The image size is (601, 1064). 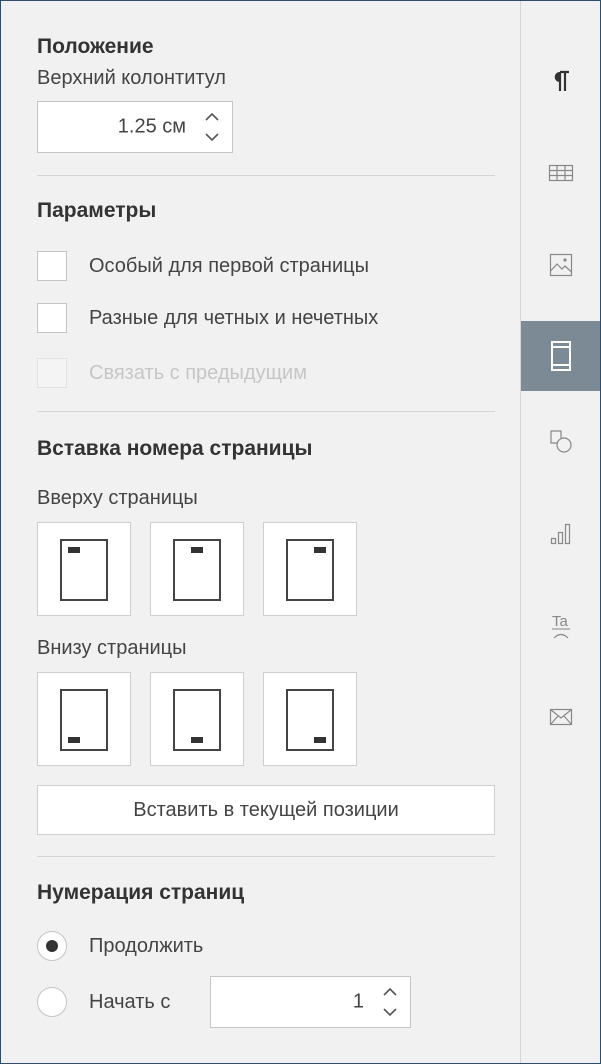 I want to click on shape-icon, so click(x=560, y=441).